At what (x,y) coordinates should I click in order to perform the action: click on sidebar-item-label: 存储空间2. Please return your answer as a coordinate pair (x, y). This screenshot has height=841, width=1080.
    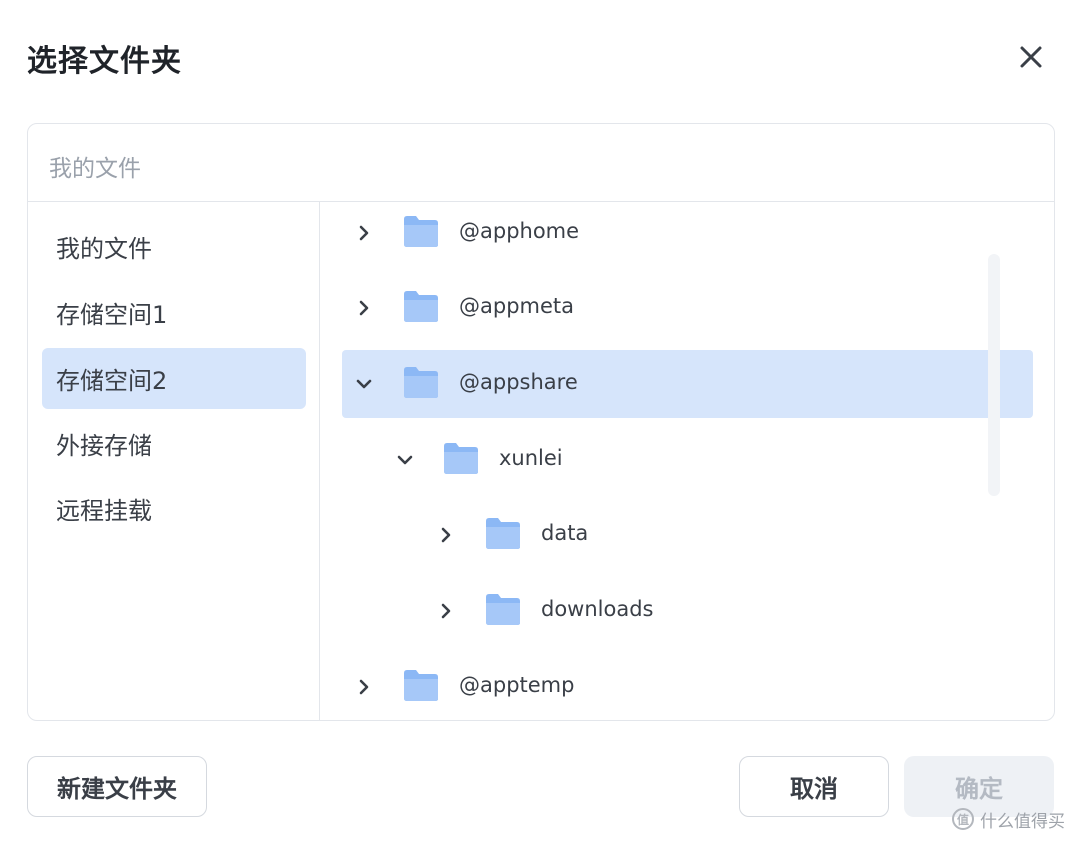
    Looking at the image, I should click on (112, 381).